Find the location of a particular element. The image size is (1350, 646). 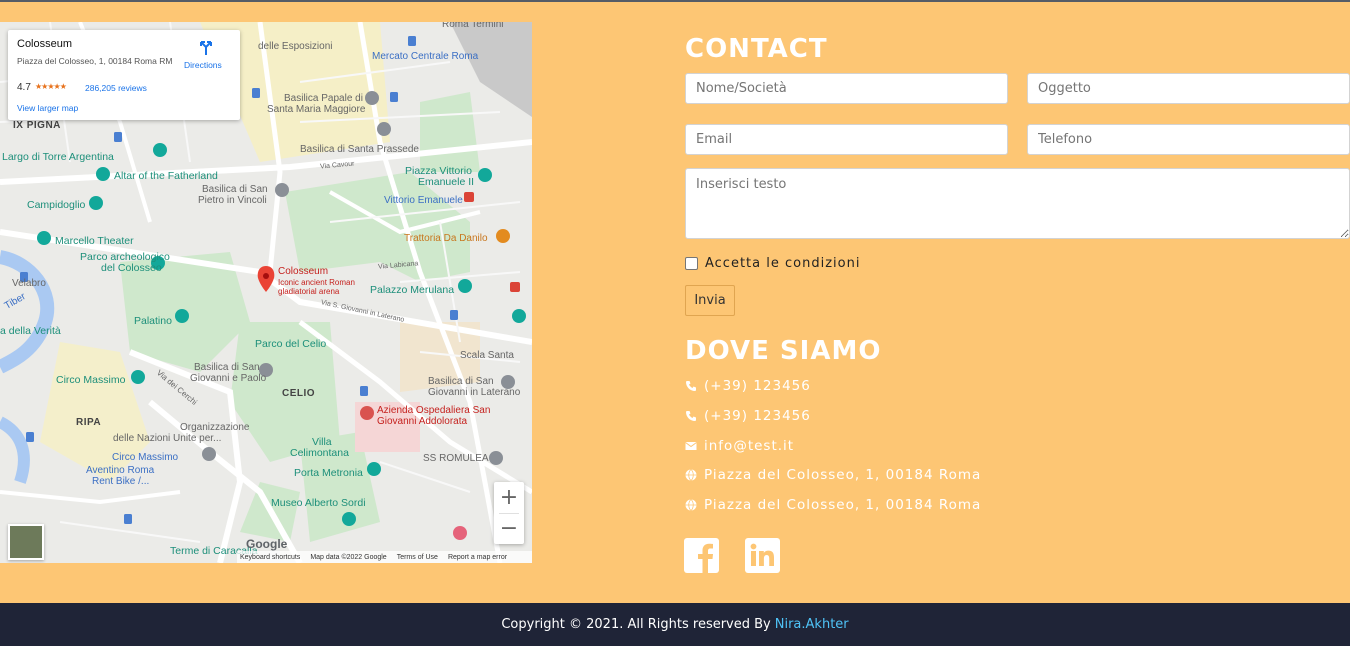

contact-title: CONTACT is located at coordinates (756, 49).